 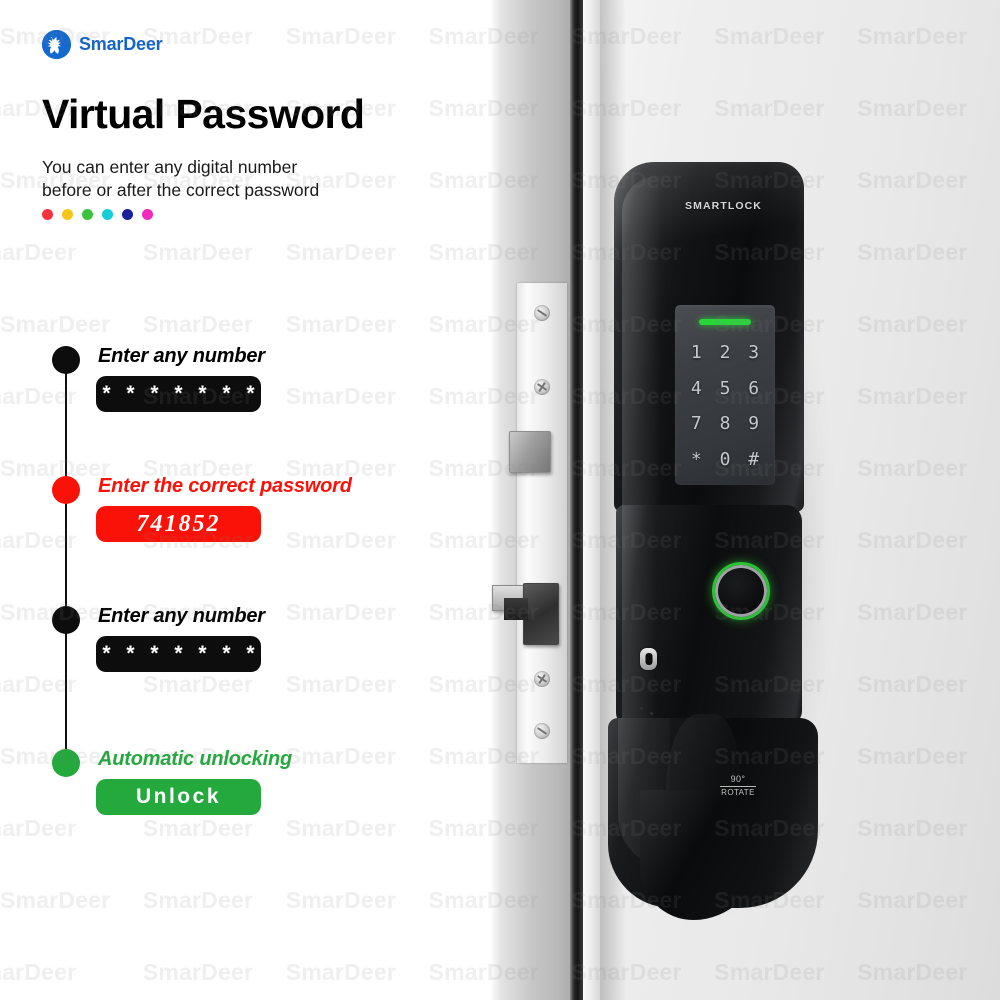 What do you see at coordinates (181, 190) in the screenshot?
I see `subtitle-line-2: before or after the correct password` at bounding box center [181, 190].